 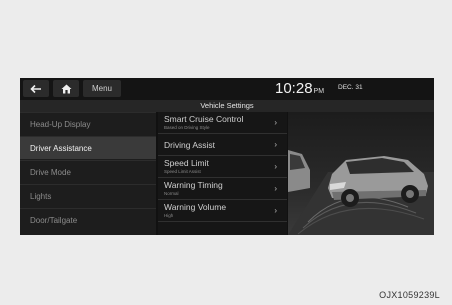 I want to click on option-label: Warning Timing, so click(x=193, y=185).